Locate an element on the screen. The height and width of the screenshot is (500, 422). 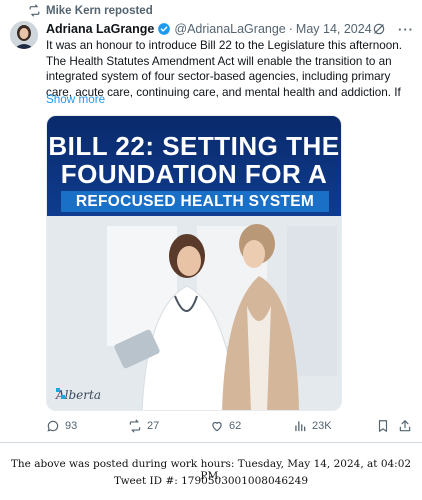
post-date: May 14, 2024 is located at coordinates (334, 29).